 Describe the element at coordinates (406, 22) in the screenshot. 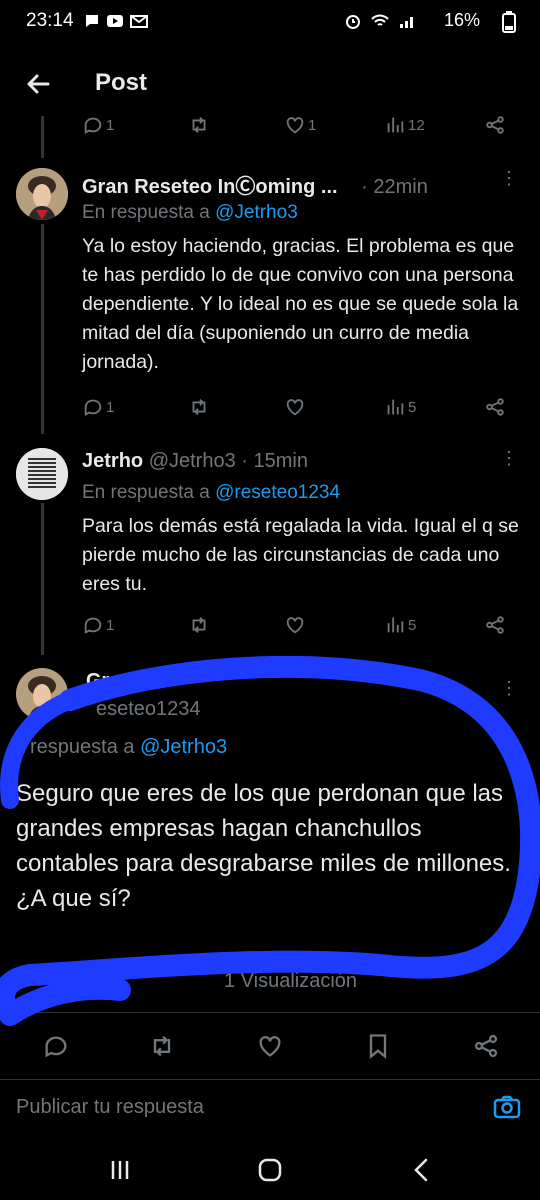

I see `signal-icon` at that location.